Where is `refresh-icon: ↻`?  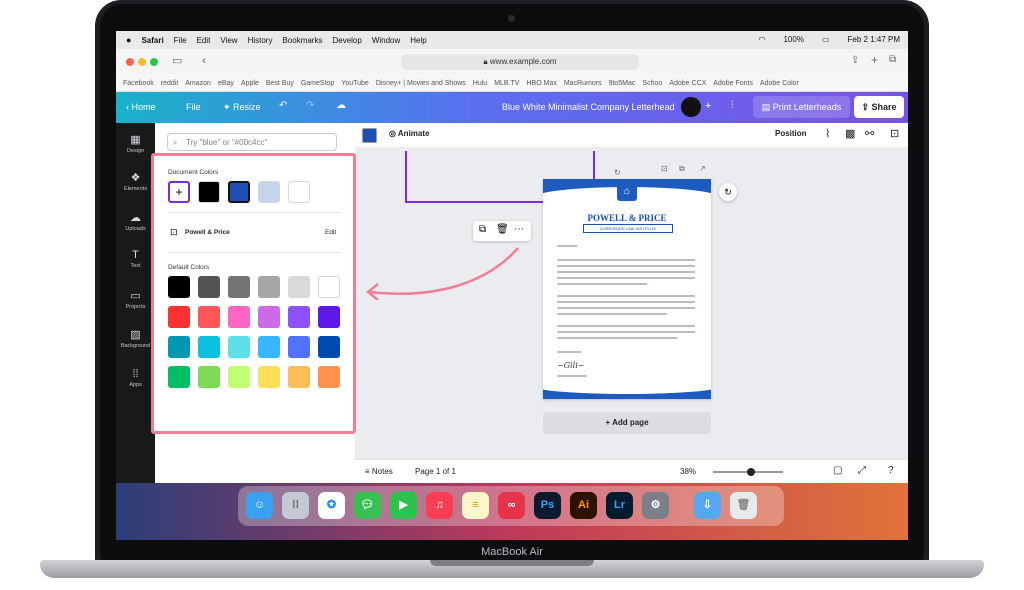 refresh-icon: ↻ is located at coordinates (728, 192).